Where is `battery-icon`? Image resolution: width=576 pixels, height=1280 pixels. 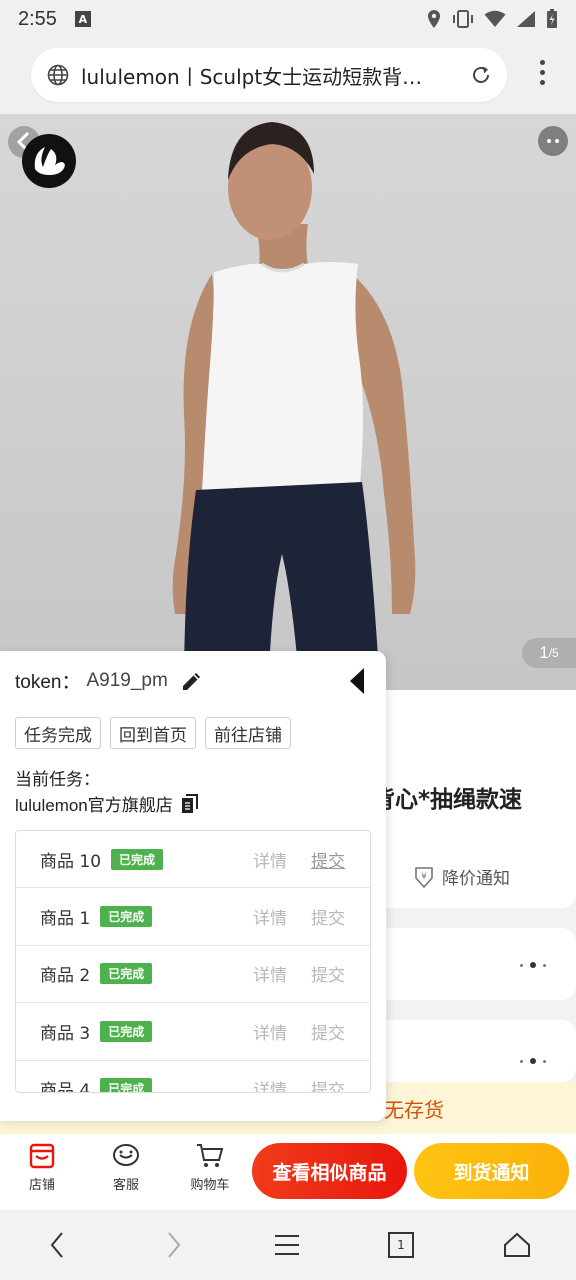
battery-icon is located at coordinates (552, 18).